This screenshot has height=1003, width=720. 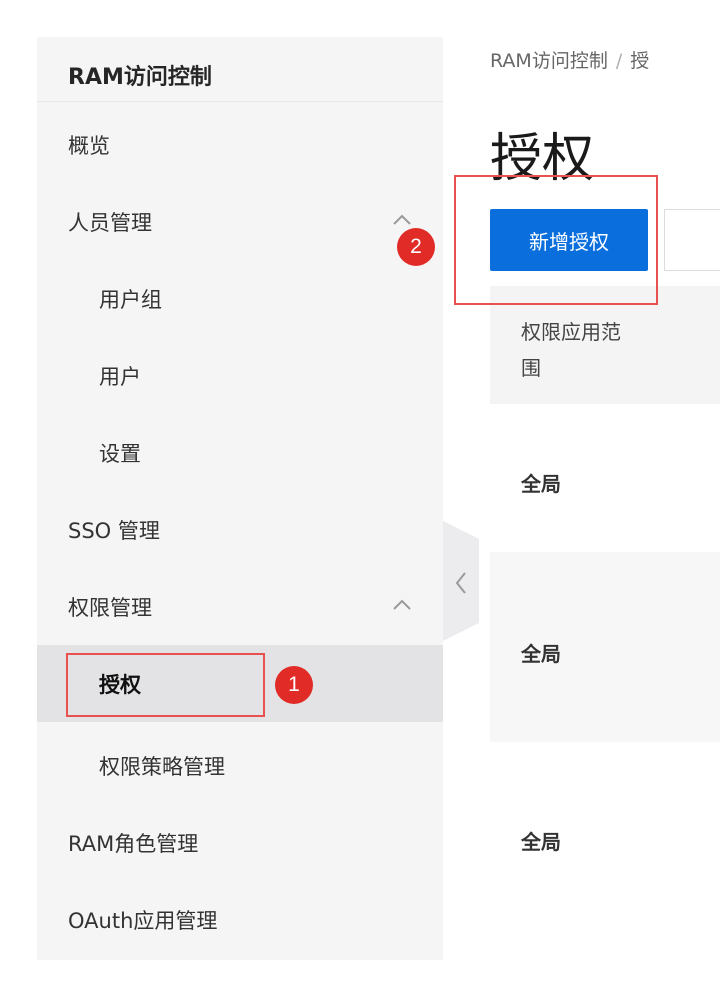 I want to click on sidebar-item-users: 用户, so click(x=240, y=375).